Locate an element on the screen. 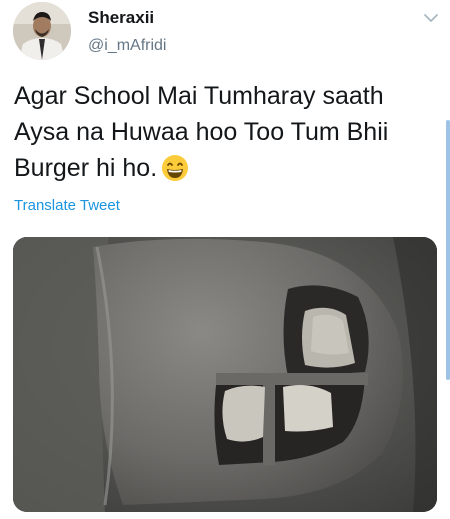 This screenshot has width=450, height=519. user-handle: @i_mAfridi is located at coordinates (127, 46).